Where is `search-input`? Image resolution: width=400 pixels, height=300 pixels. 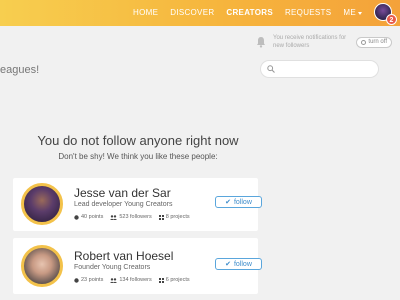 search-input is located at coordinates (326, 69).